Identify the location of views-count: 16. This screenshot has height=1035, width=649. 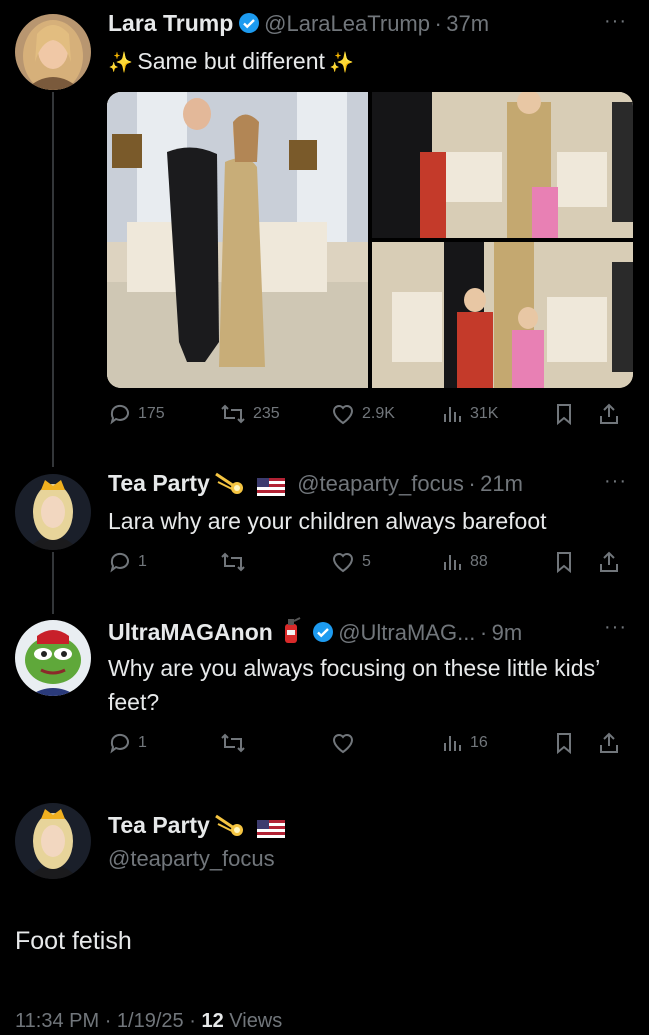
(479, 742).